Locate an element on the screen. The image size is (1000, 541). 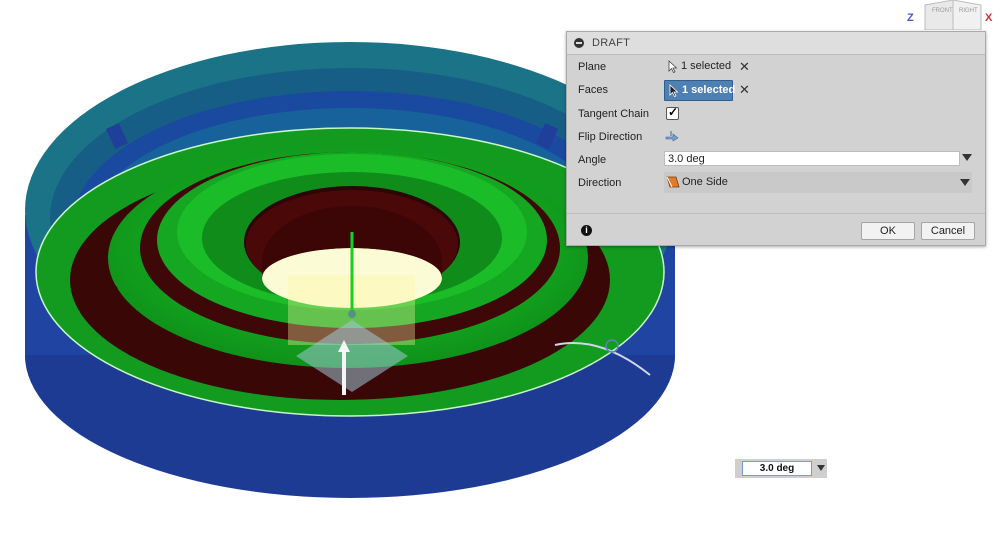
tangent-chain-label: Tangent Chain is located at coordinates (613, 114).